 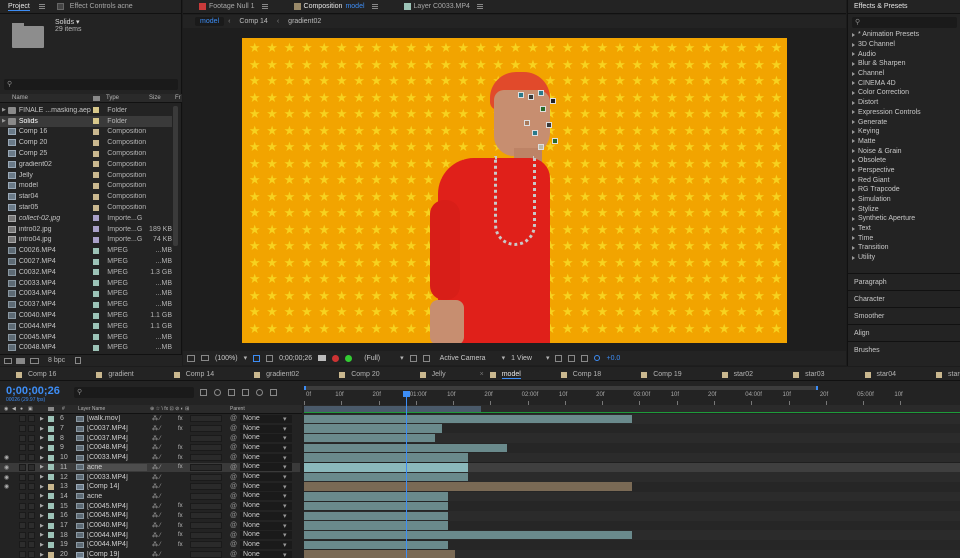 I want to click on project-item: C0026.MP4 MPEG ...MB, so click(x=86, y=250).